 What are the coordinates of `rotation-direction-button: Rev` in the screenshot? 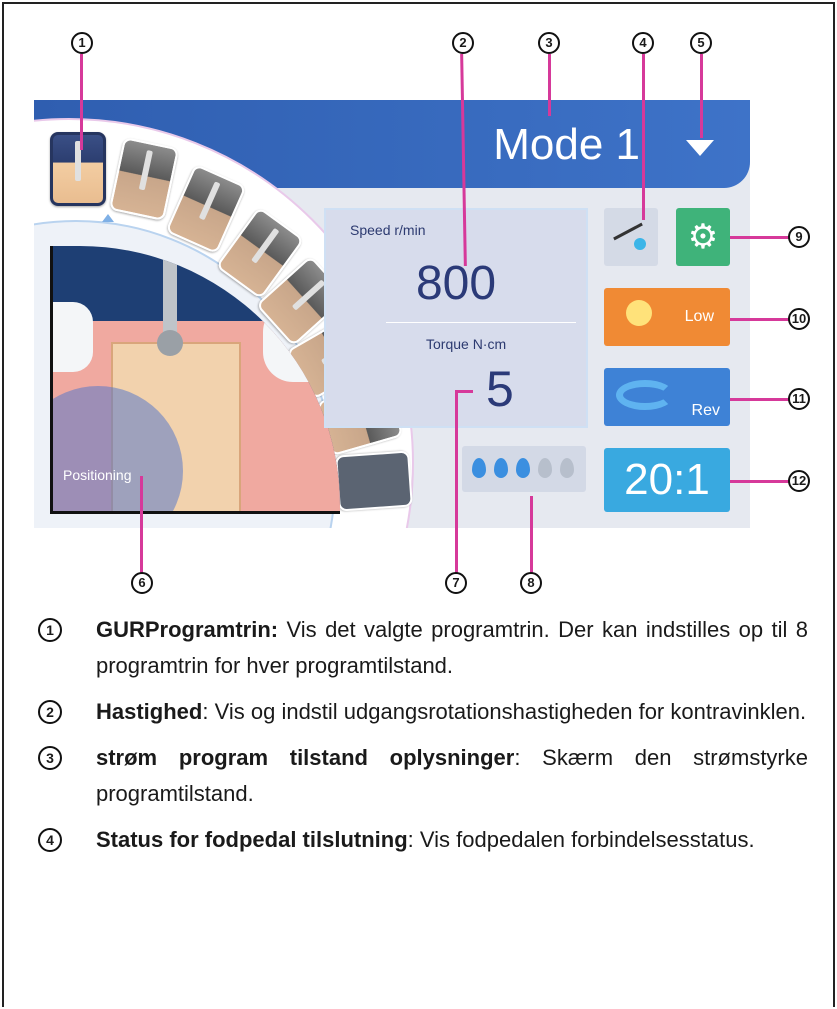 It's located at (667, 397).